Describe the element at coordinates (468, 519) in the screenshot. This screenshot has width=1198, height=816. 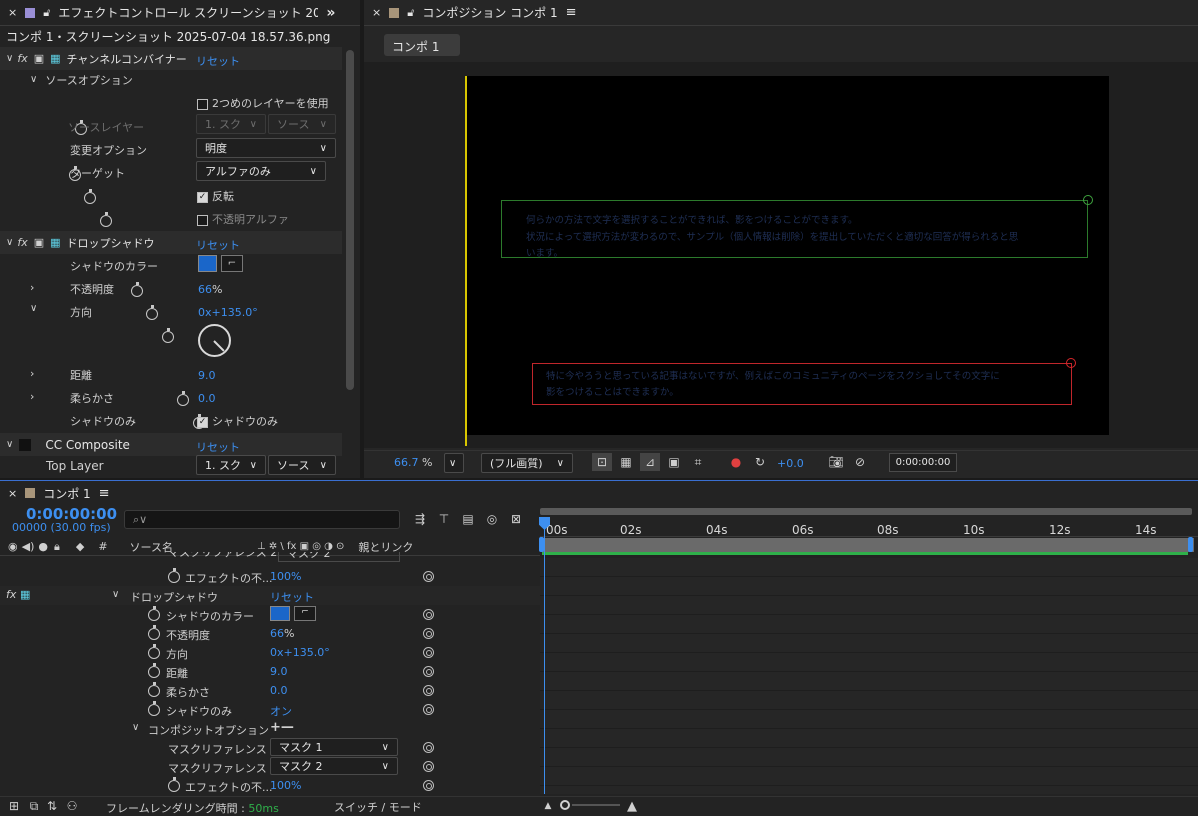
I see `shy-layers-icon: ▤` at that location.